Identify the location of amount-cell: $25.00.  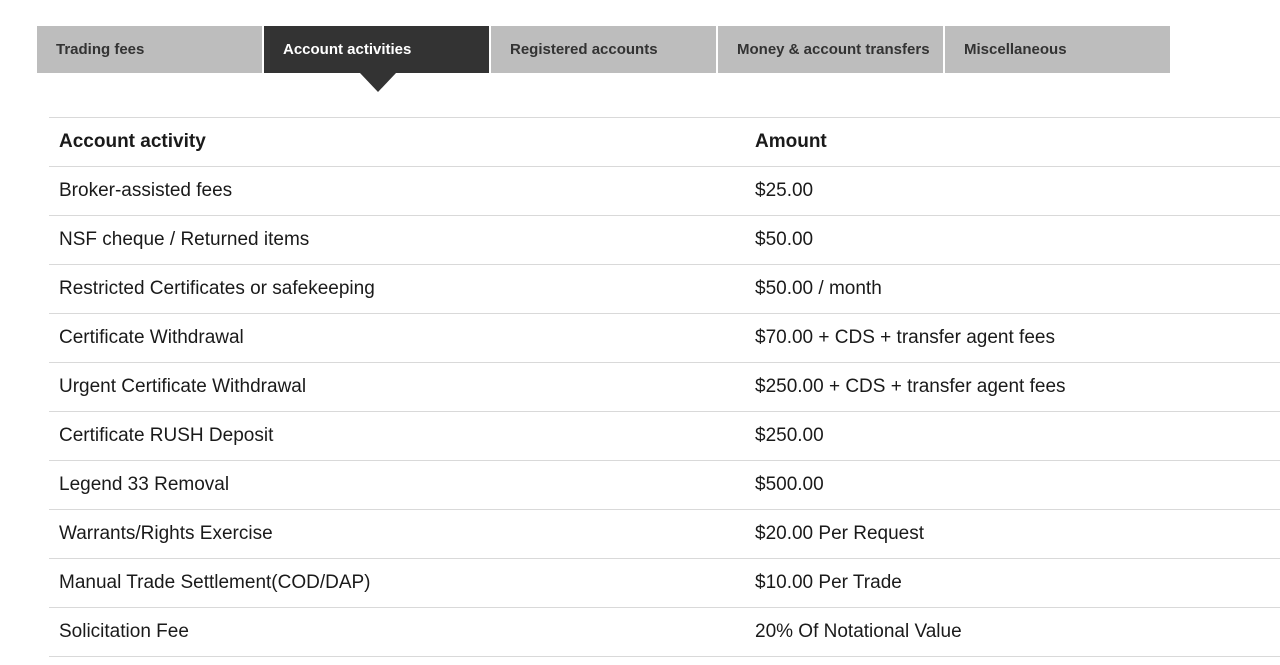
(784, 190).